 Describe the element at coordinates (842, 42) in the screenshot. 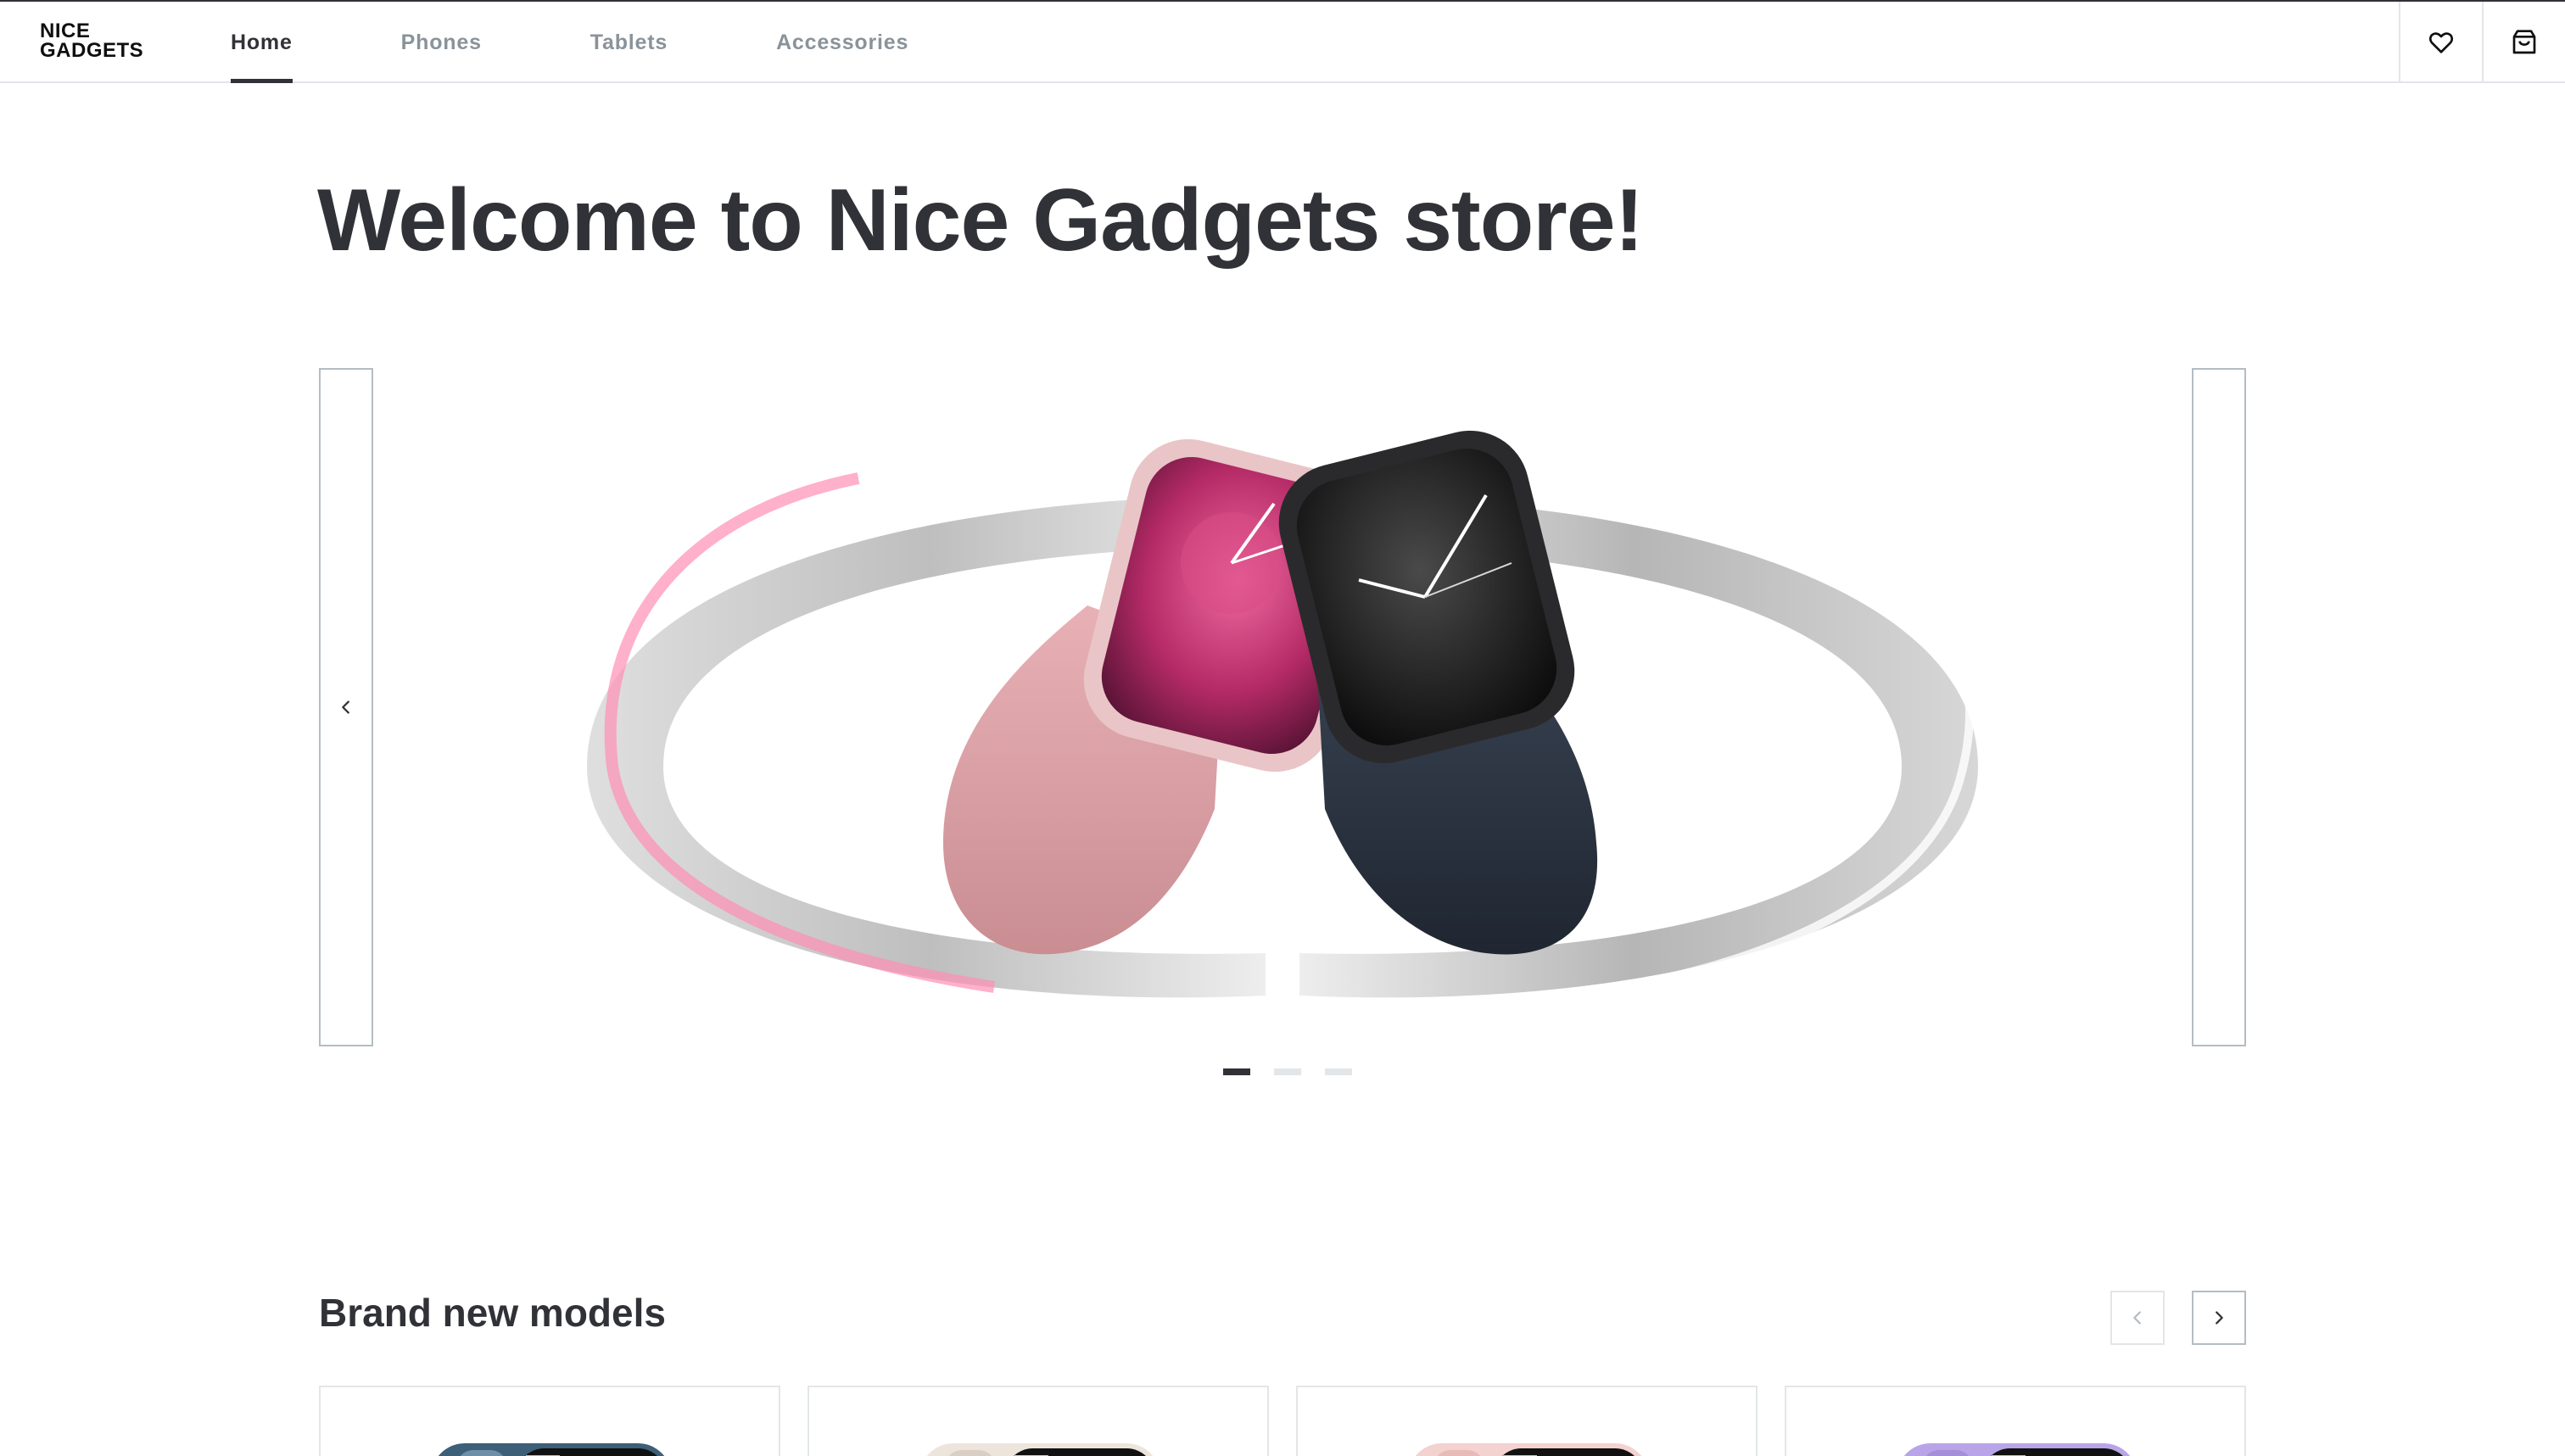

I see `nav-accessories: Accessories` at that location.